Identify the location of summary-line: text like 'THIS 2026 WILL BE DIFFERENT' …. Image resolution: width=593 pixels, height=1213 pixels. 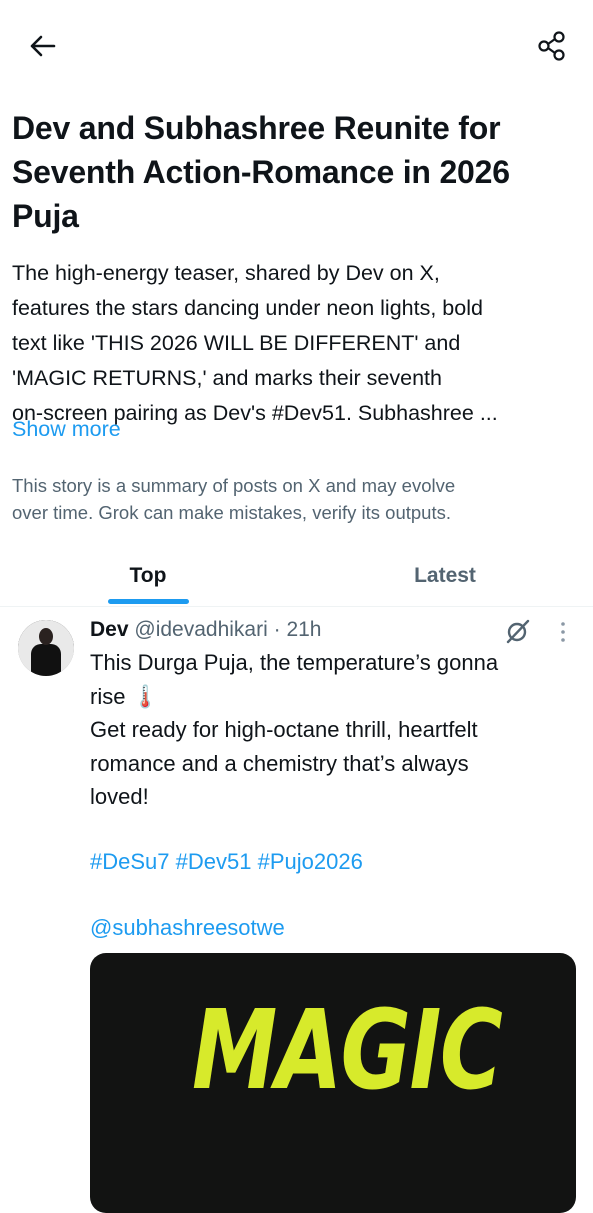
(236, 343).